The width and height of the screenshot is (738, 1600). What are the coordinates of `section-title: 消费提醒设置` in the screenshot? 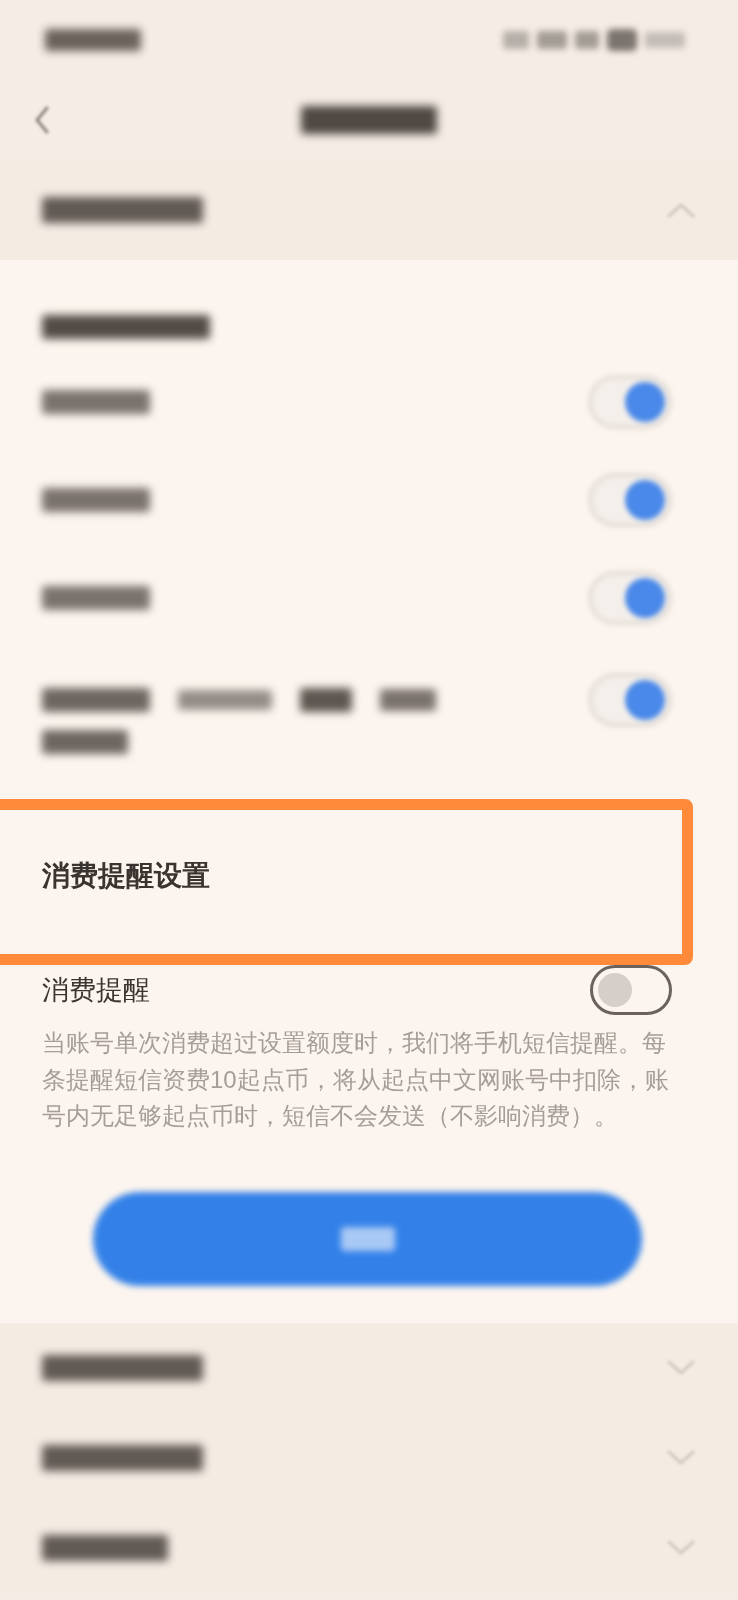 It's located at (126, 876).